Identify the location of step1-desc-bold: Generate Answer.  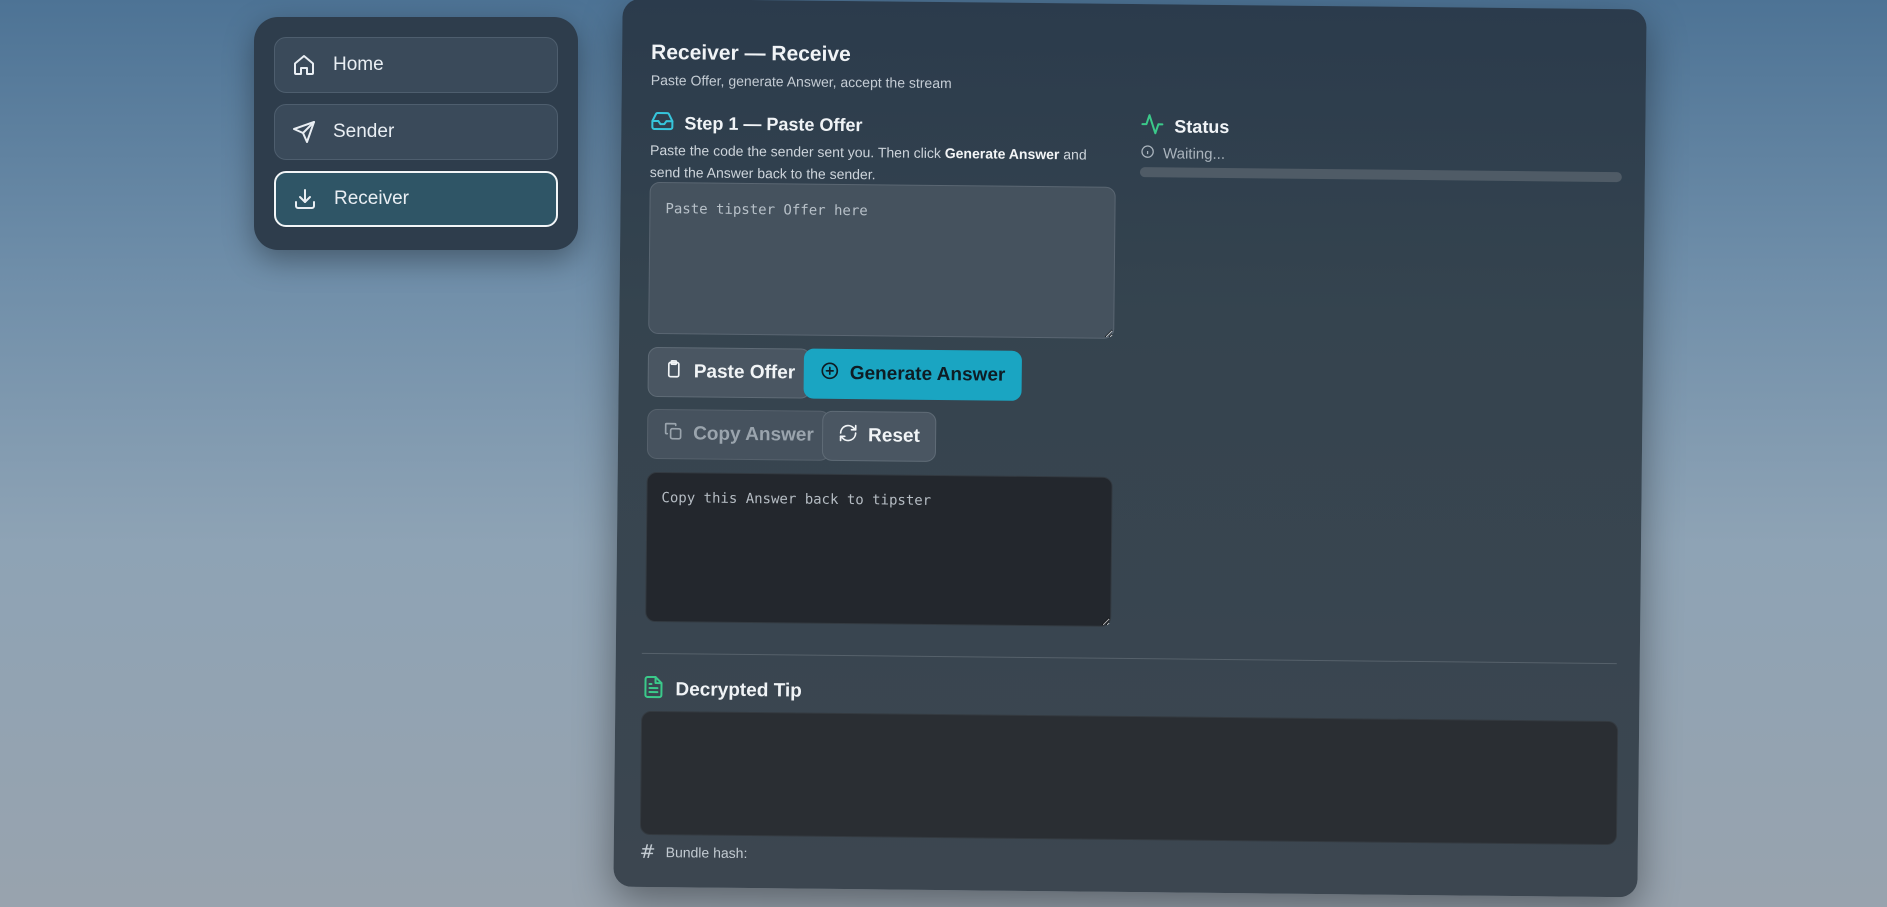
(1002, 154).